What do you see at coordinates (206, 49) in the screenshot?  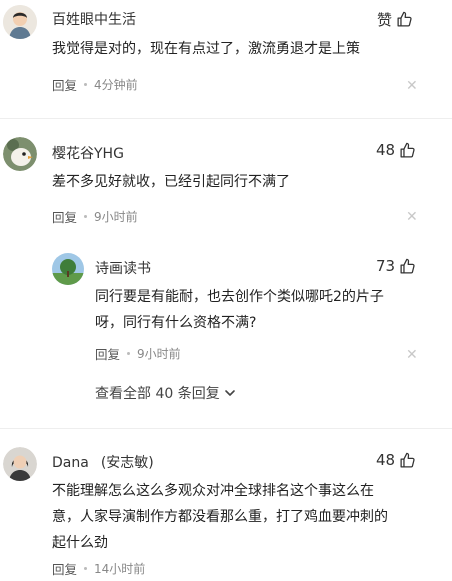 I see `comment-text: 我觉得是对的，现在有点过了，激流勇退才是上策` at bounding box center [206, 49].